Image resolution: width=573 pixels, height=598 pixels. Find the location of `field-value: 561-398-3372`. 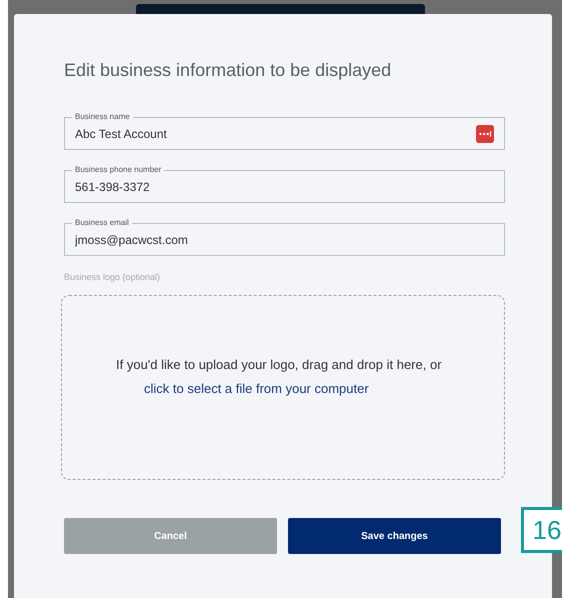

field-value: 561-398-3372 is located at coordinates (284, 187).